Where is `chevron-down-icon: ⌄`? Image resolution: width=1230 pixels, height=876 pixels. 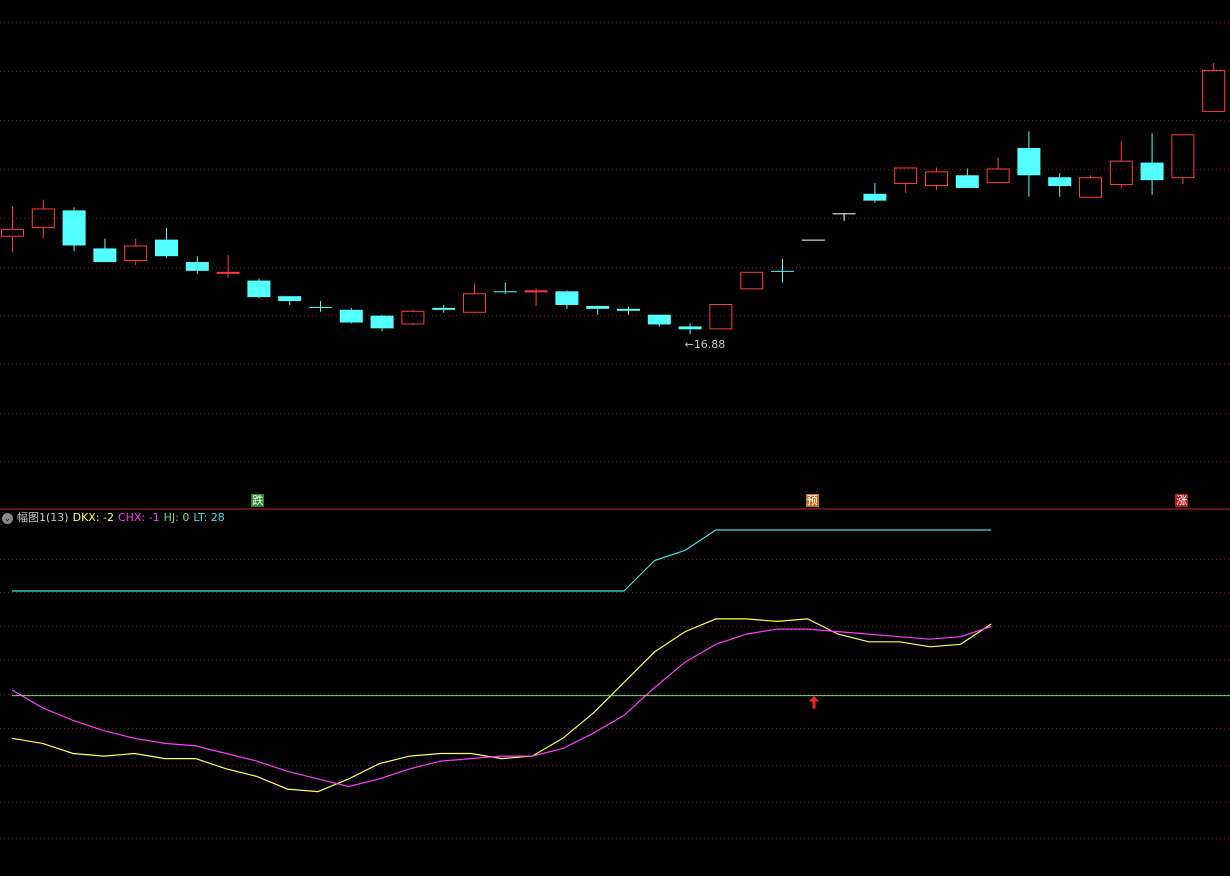 chevron-down-icon: ⌄ is located at coordinates (7, 518).